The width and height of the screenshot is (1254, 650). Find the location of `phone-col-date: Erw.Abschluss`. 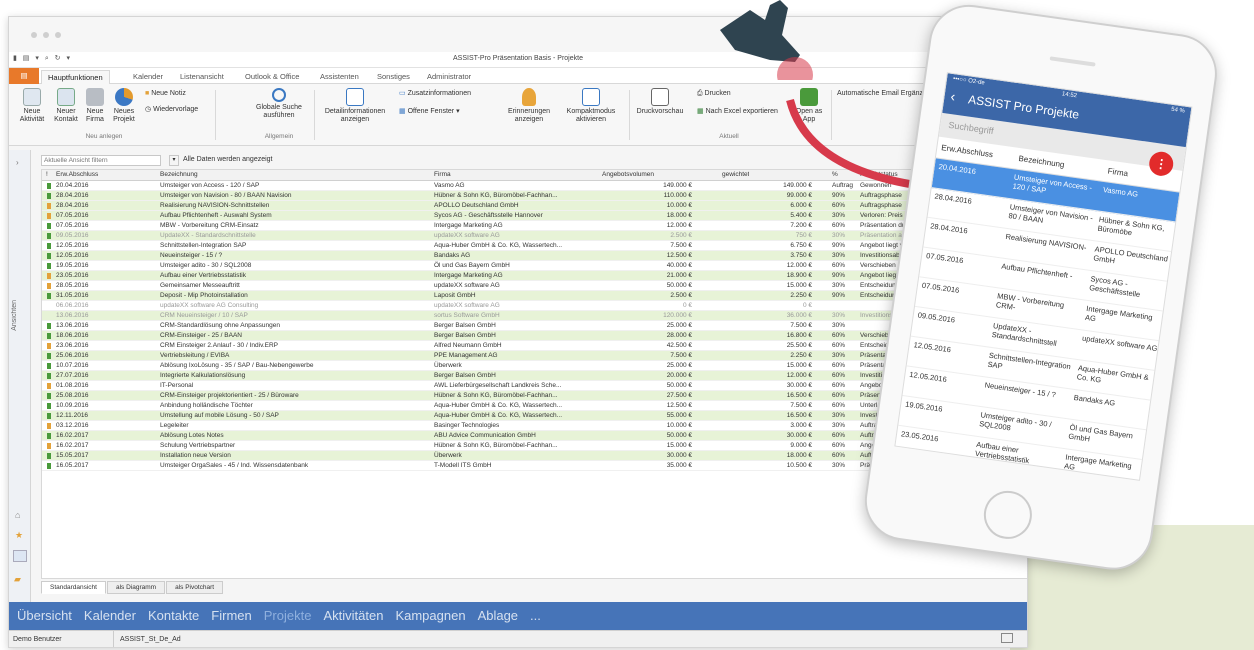

phone-col-date: Erw.Abschluss is located at coordinates (967, 151).